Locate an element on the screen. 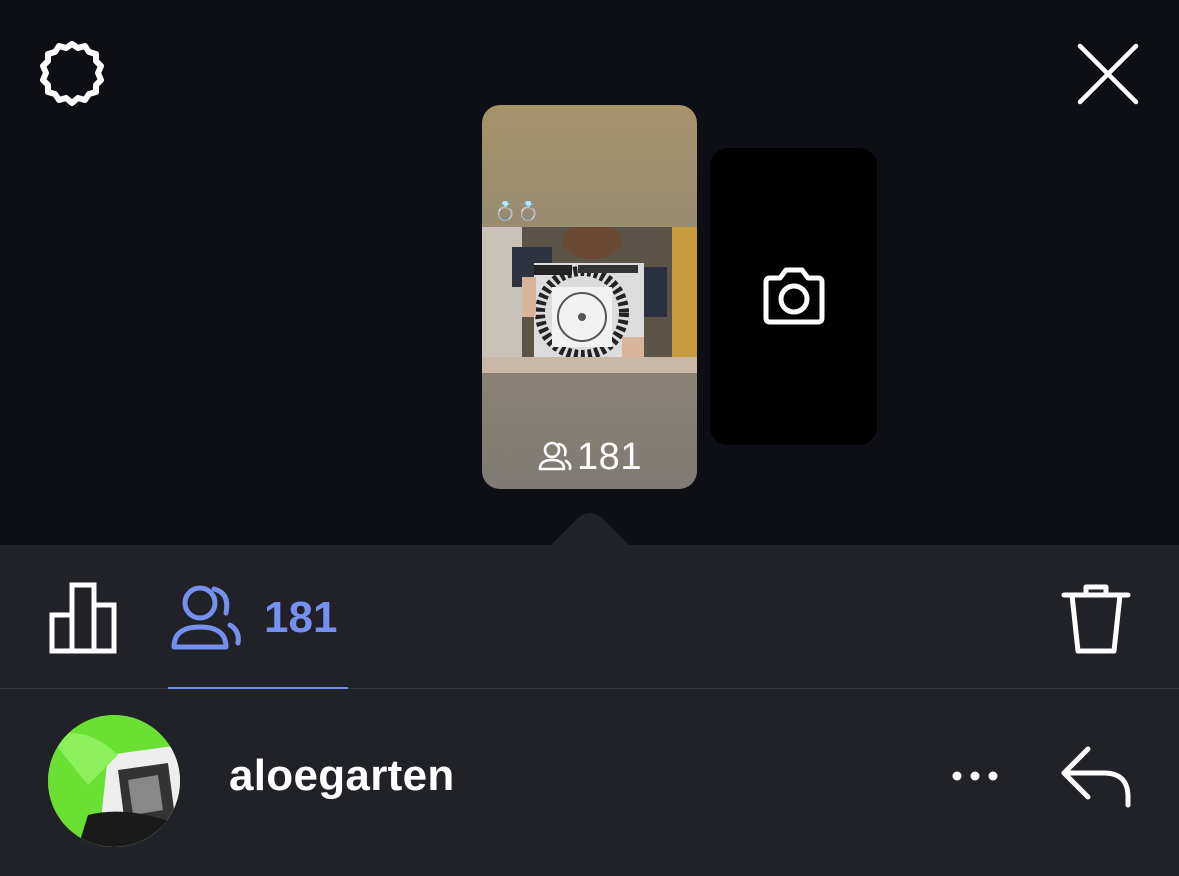  gear-icon is located at coordinates (72, 73).